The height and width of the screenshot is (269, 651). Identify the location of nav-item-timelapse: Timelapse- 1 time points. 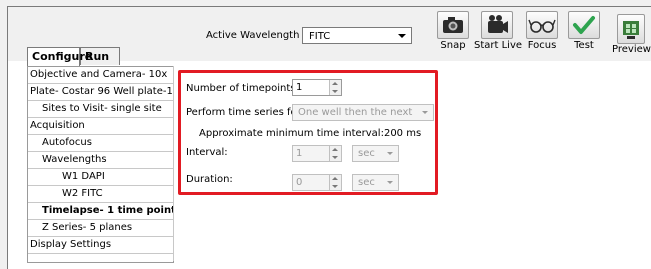
(100, 211).